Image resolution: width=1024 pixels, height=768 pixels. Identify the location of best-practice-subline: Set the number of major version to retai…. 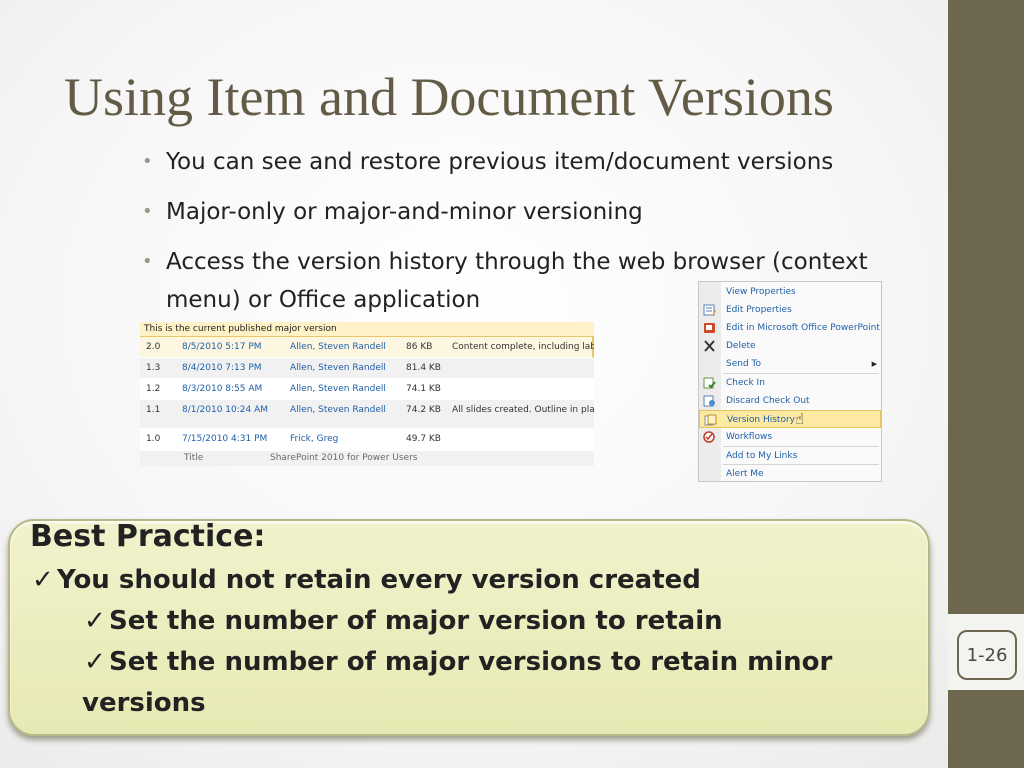
(416, 621).